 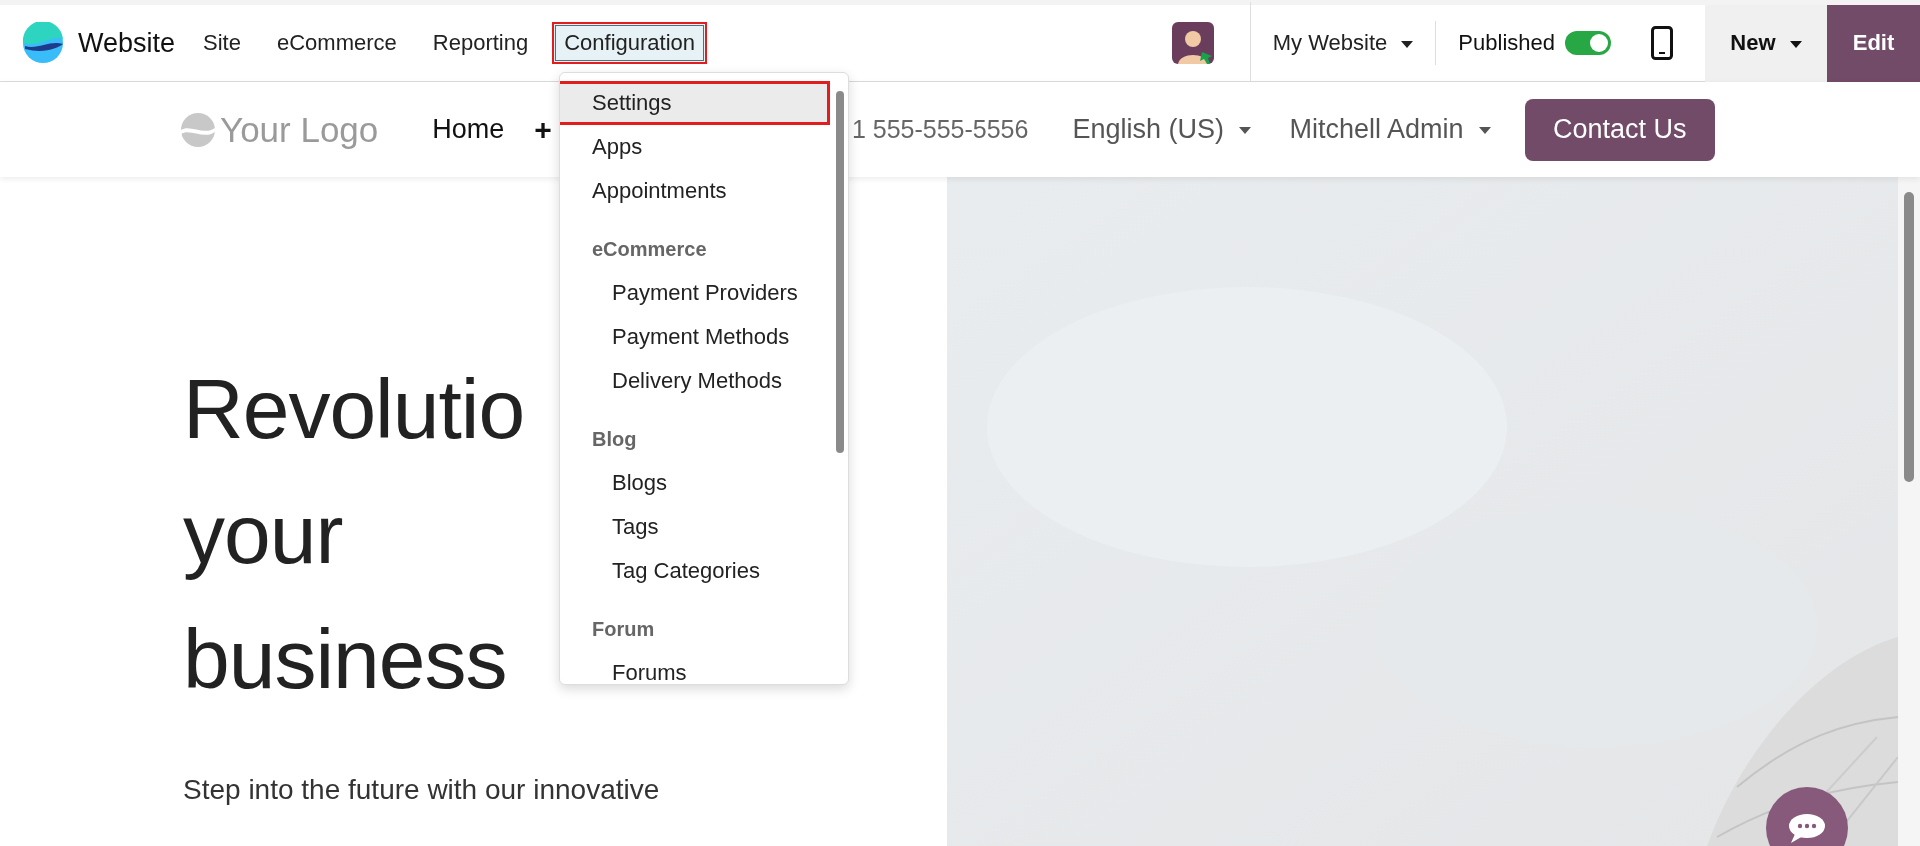 What do you see at coordinates (614, 439) in the screenshot?
I see `menu-section-heading: Blog` at bounding box center [614, 439].